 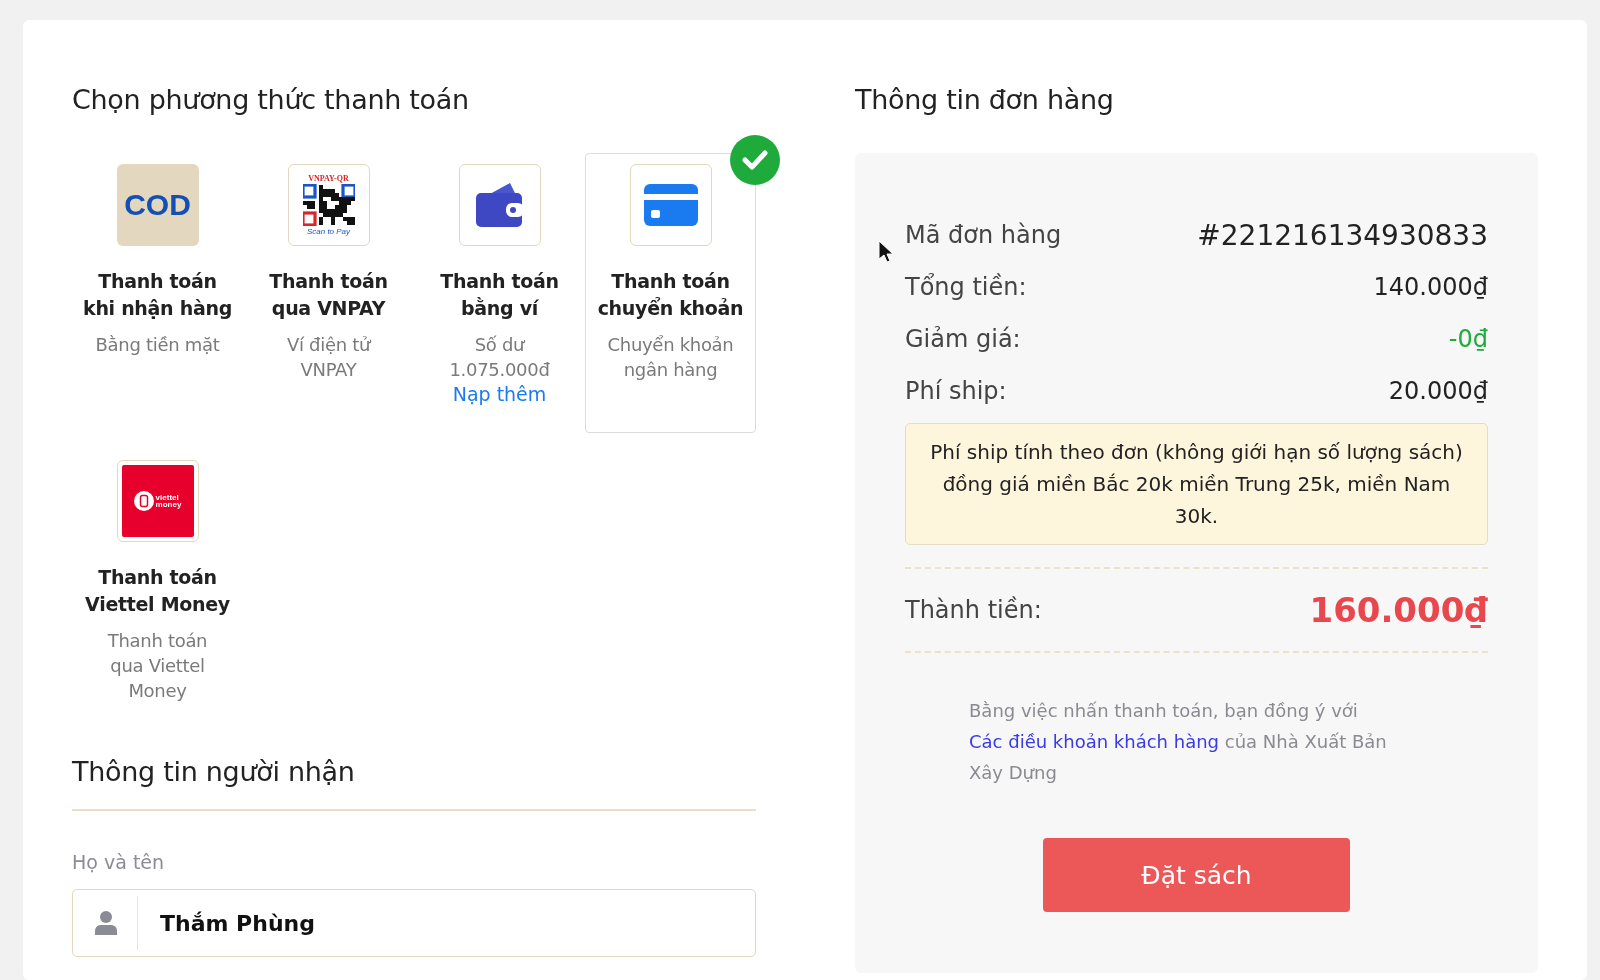 What do you see at coordinates (966, 287) in the screenshot?
I see `summary-label: Tổng tiền:` at bounding box center [966, 287].